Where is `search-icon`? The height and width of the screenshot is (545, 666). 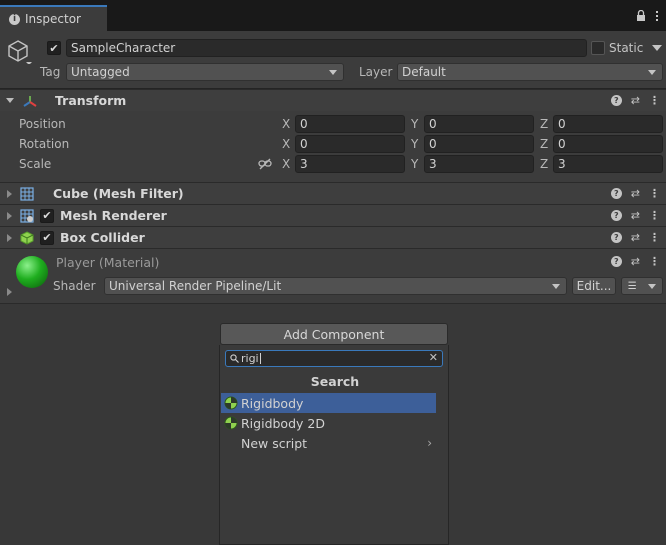 search-icon is located at coordinates (234, 358).